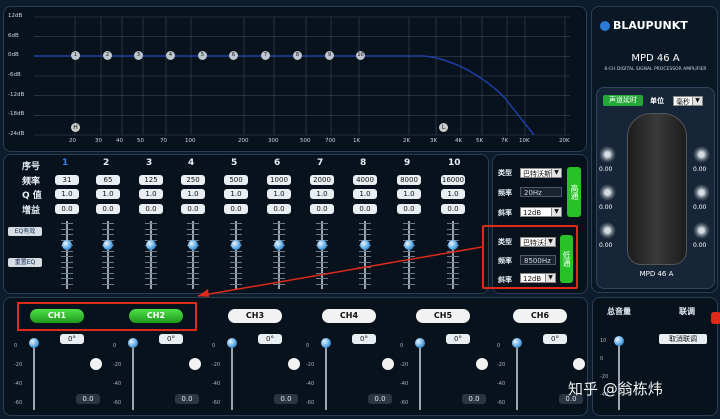  I want to click on lp-slope-select: 12dB ▼, so click(538, 278).